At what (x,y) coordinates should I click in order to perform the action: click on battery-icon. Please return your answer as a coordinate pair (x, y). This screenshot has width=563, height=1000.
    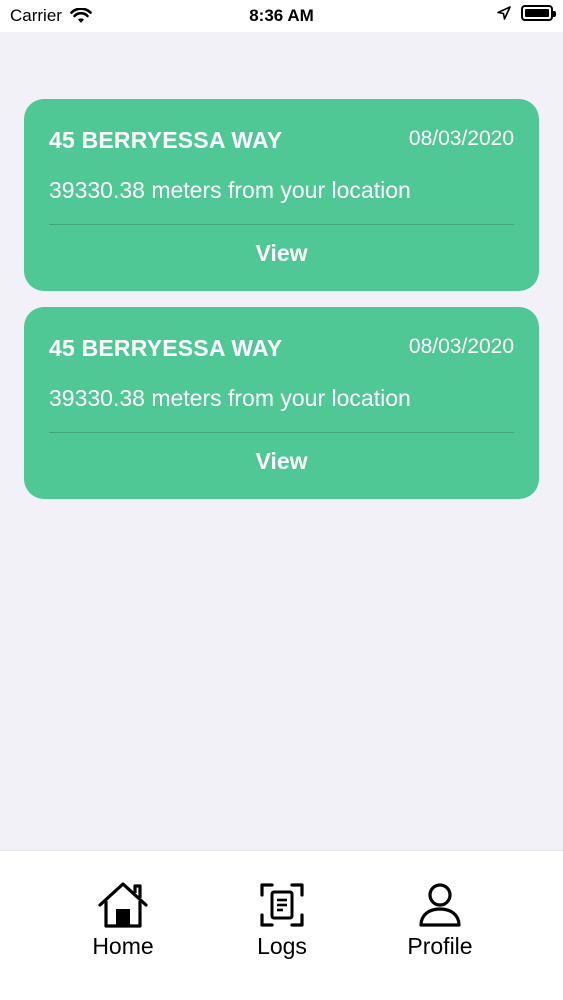
    Looking at the image, I should click on (538, 13).